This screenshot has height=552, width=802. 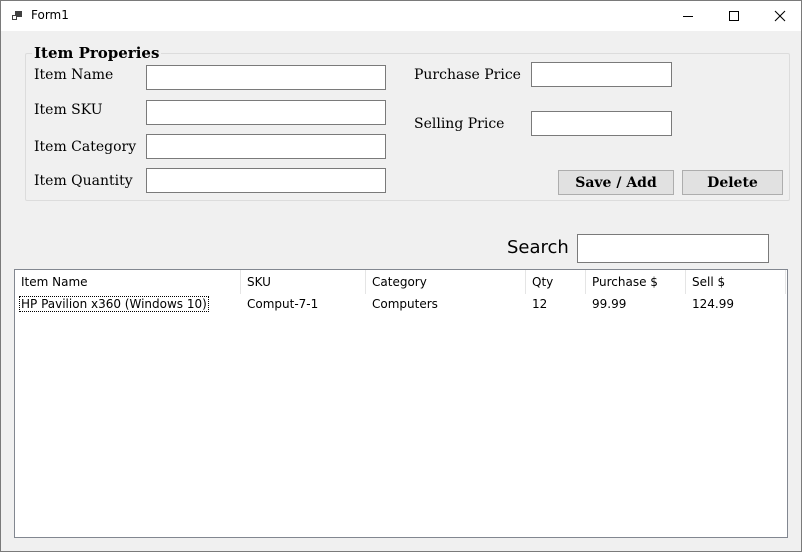 I want to click on title-bar: Form1, so click(x=401, y=16).